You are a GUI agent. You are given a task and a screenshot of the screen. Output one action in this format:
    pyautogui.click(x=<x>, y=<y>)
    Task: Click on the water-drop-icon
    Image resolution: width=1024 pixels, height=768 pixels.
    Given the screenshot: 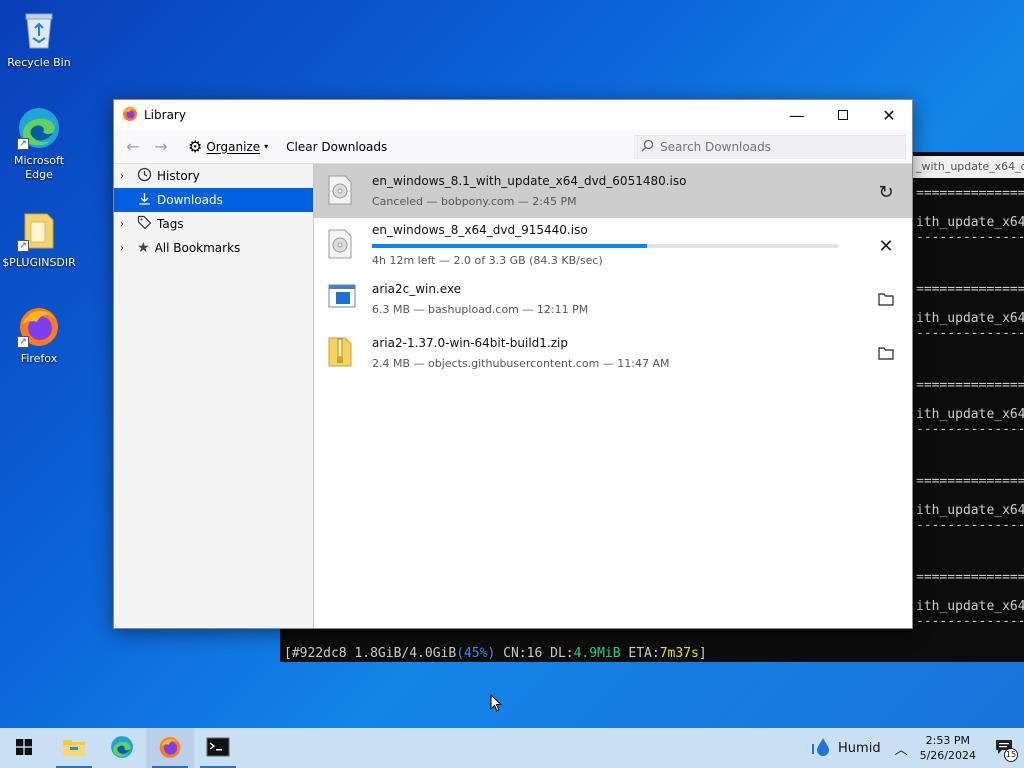 What is the action you would take?
    pyautogui.click(x=821, y=748)
    